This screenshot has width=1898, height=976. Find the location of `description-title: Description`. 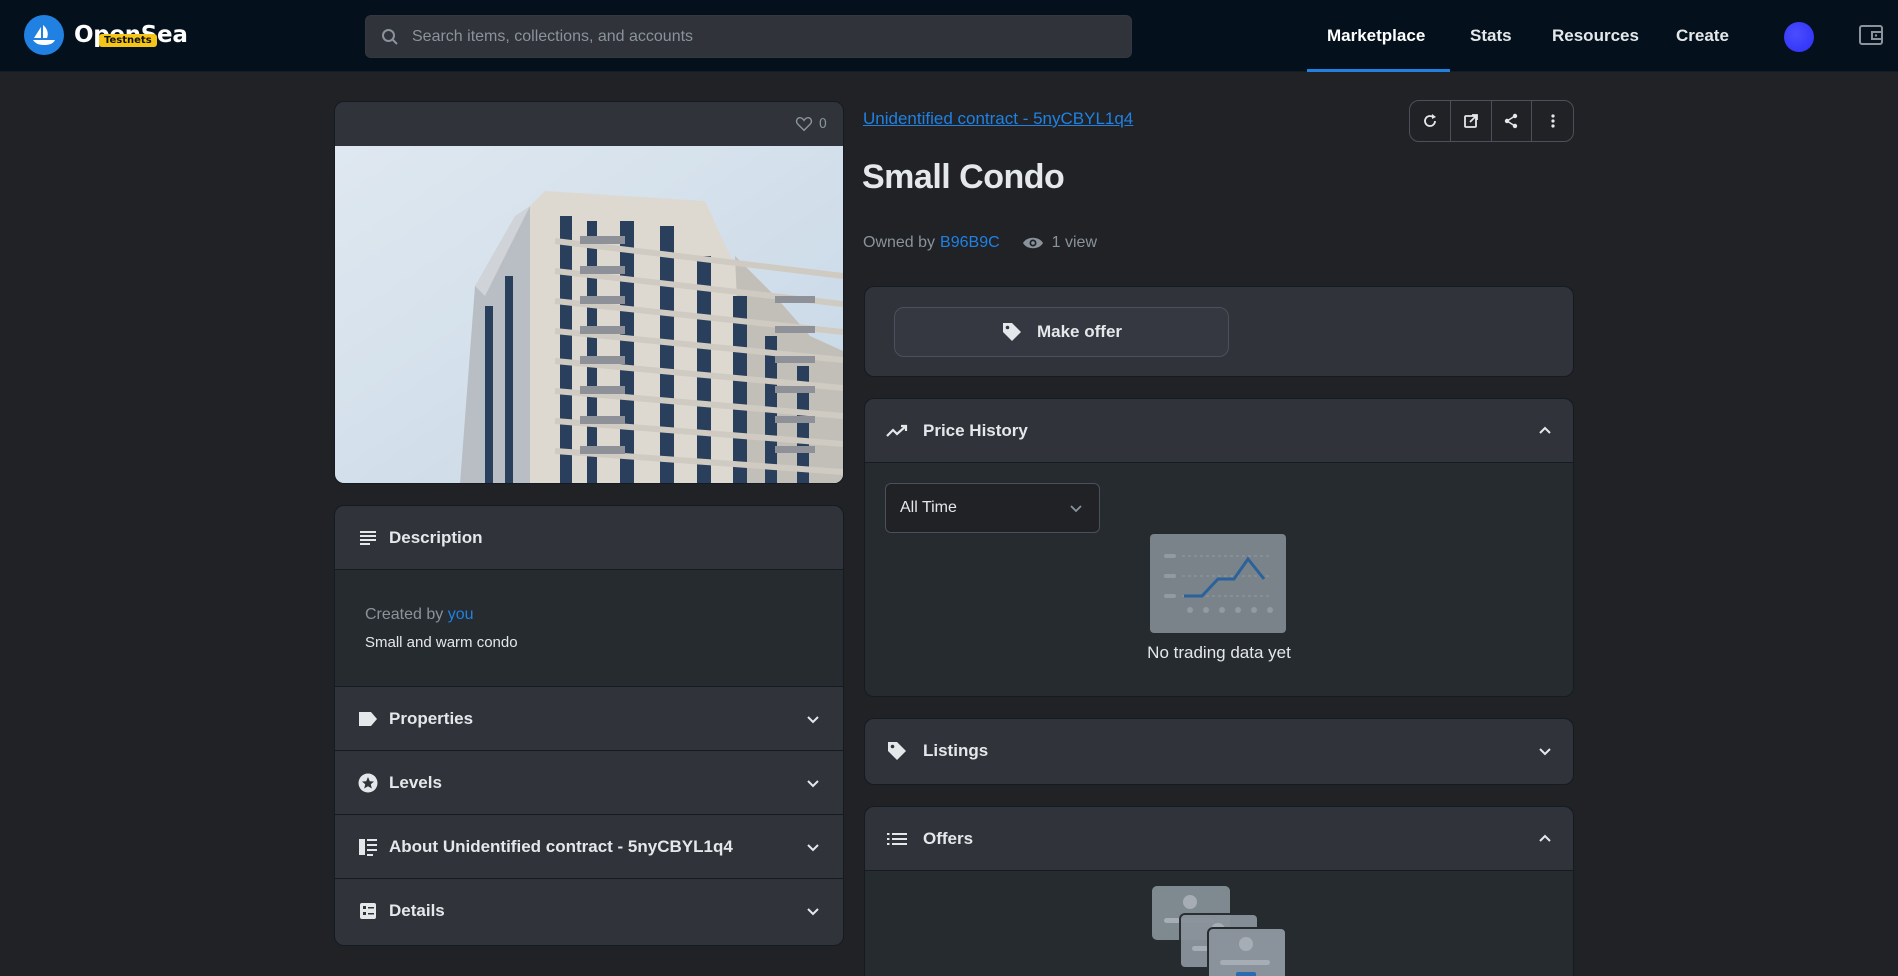

description-title: Description is located at coordinates (436, 537).